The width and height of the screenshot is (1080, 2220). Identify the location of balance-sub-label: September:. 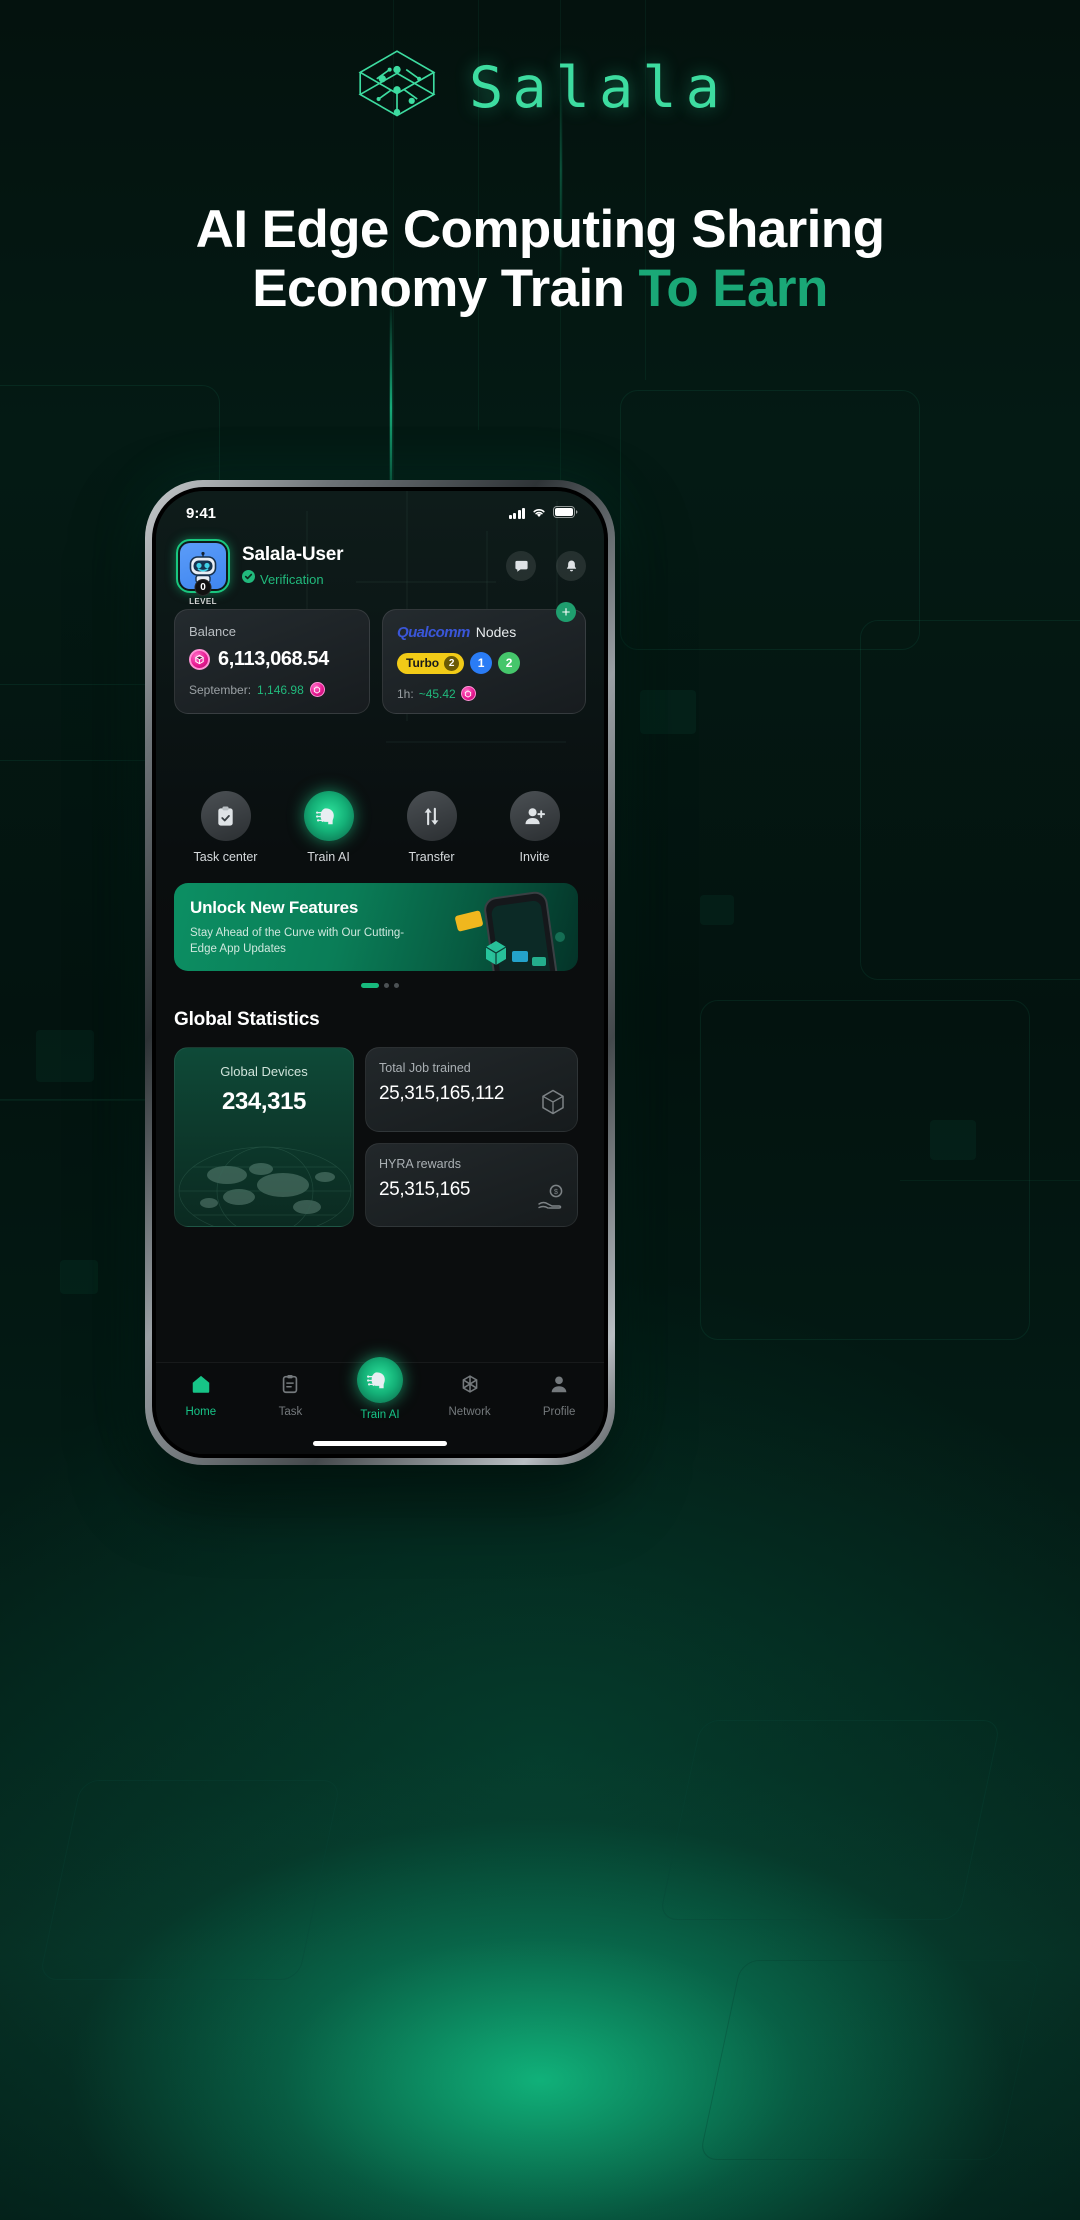
(220, 689).